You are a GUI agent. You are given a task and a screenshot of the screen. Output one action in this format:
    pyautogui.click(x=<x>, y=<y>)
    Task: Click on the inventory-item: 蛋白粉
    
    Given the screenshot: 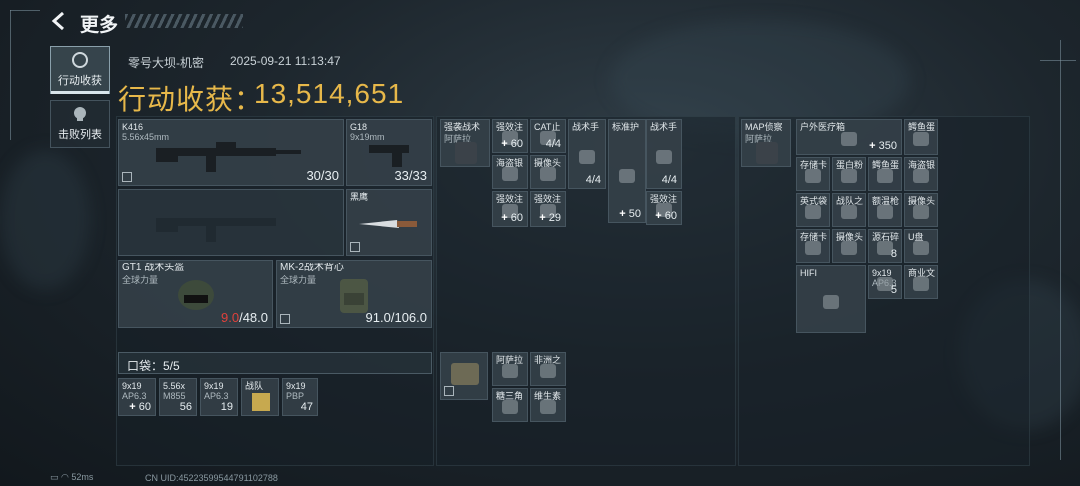 What is the action you would take?
    pyautogui.click(x=849, y=174)
    